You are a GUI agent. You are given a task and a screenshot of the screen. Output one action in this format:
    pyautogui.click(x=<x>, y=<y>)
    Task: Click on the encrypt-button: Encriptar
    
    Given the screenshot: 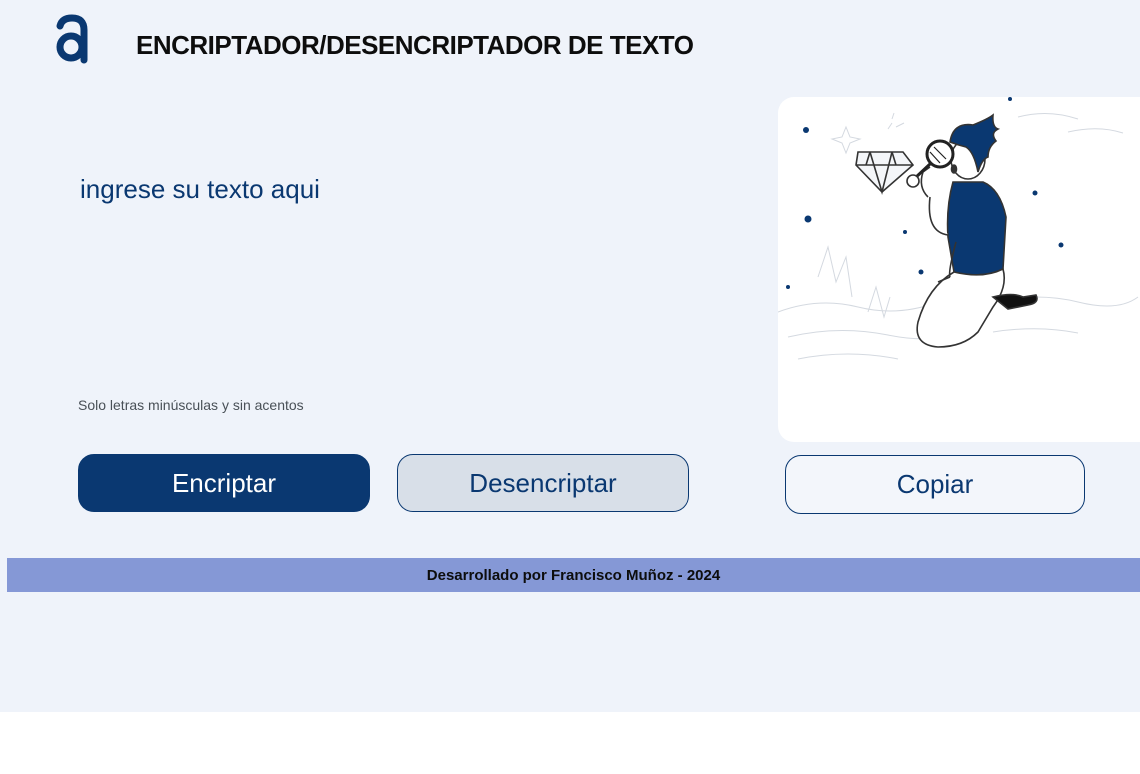 What is the action you would take?
    pyautogui.click(x=224, y=483)
    